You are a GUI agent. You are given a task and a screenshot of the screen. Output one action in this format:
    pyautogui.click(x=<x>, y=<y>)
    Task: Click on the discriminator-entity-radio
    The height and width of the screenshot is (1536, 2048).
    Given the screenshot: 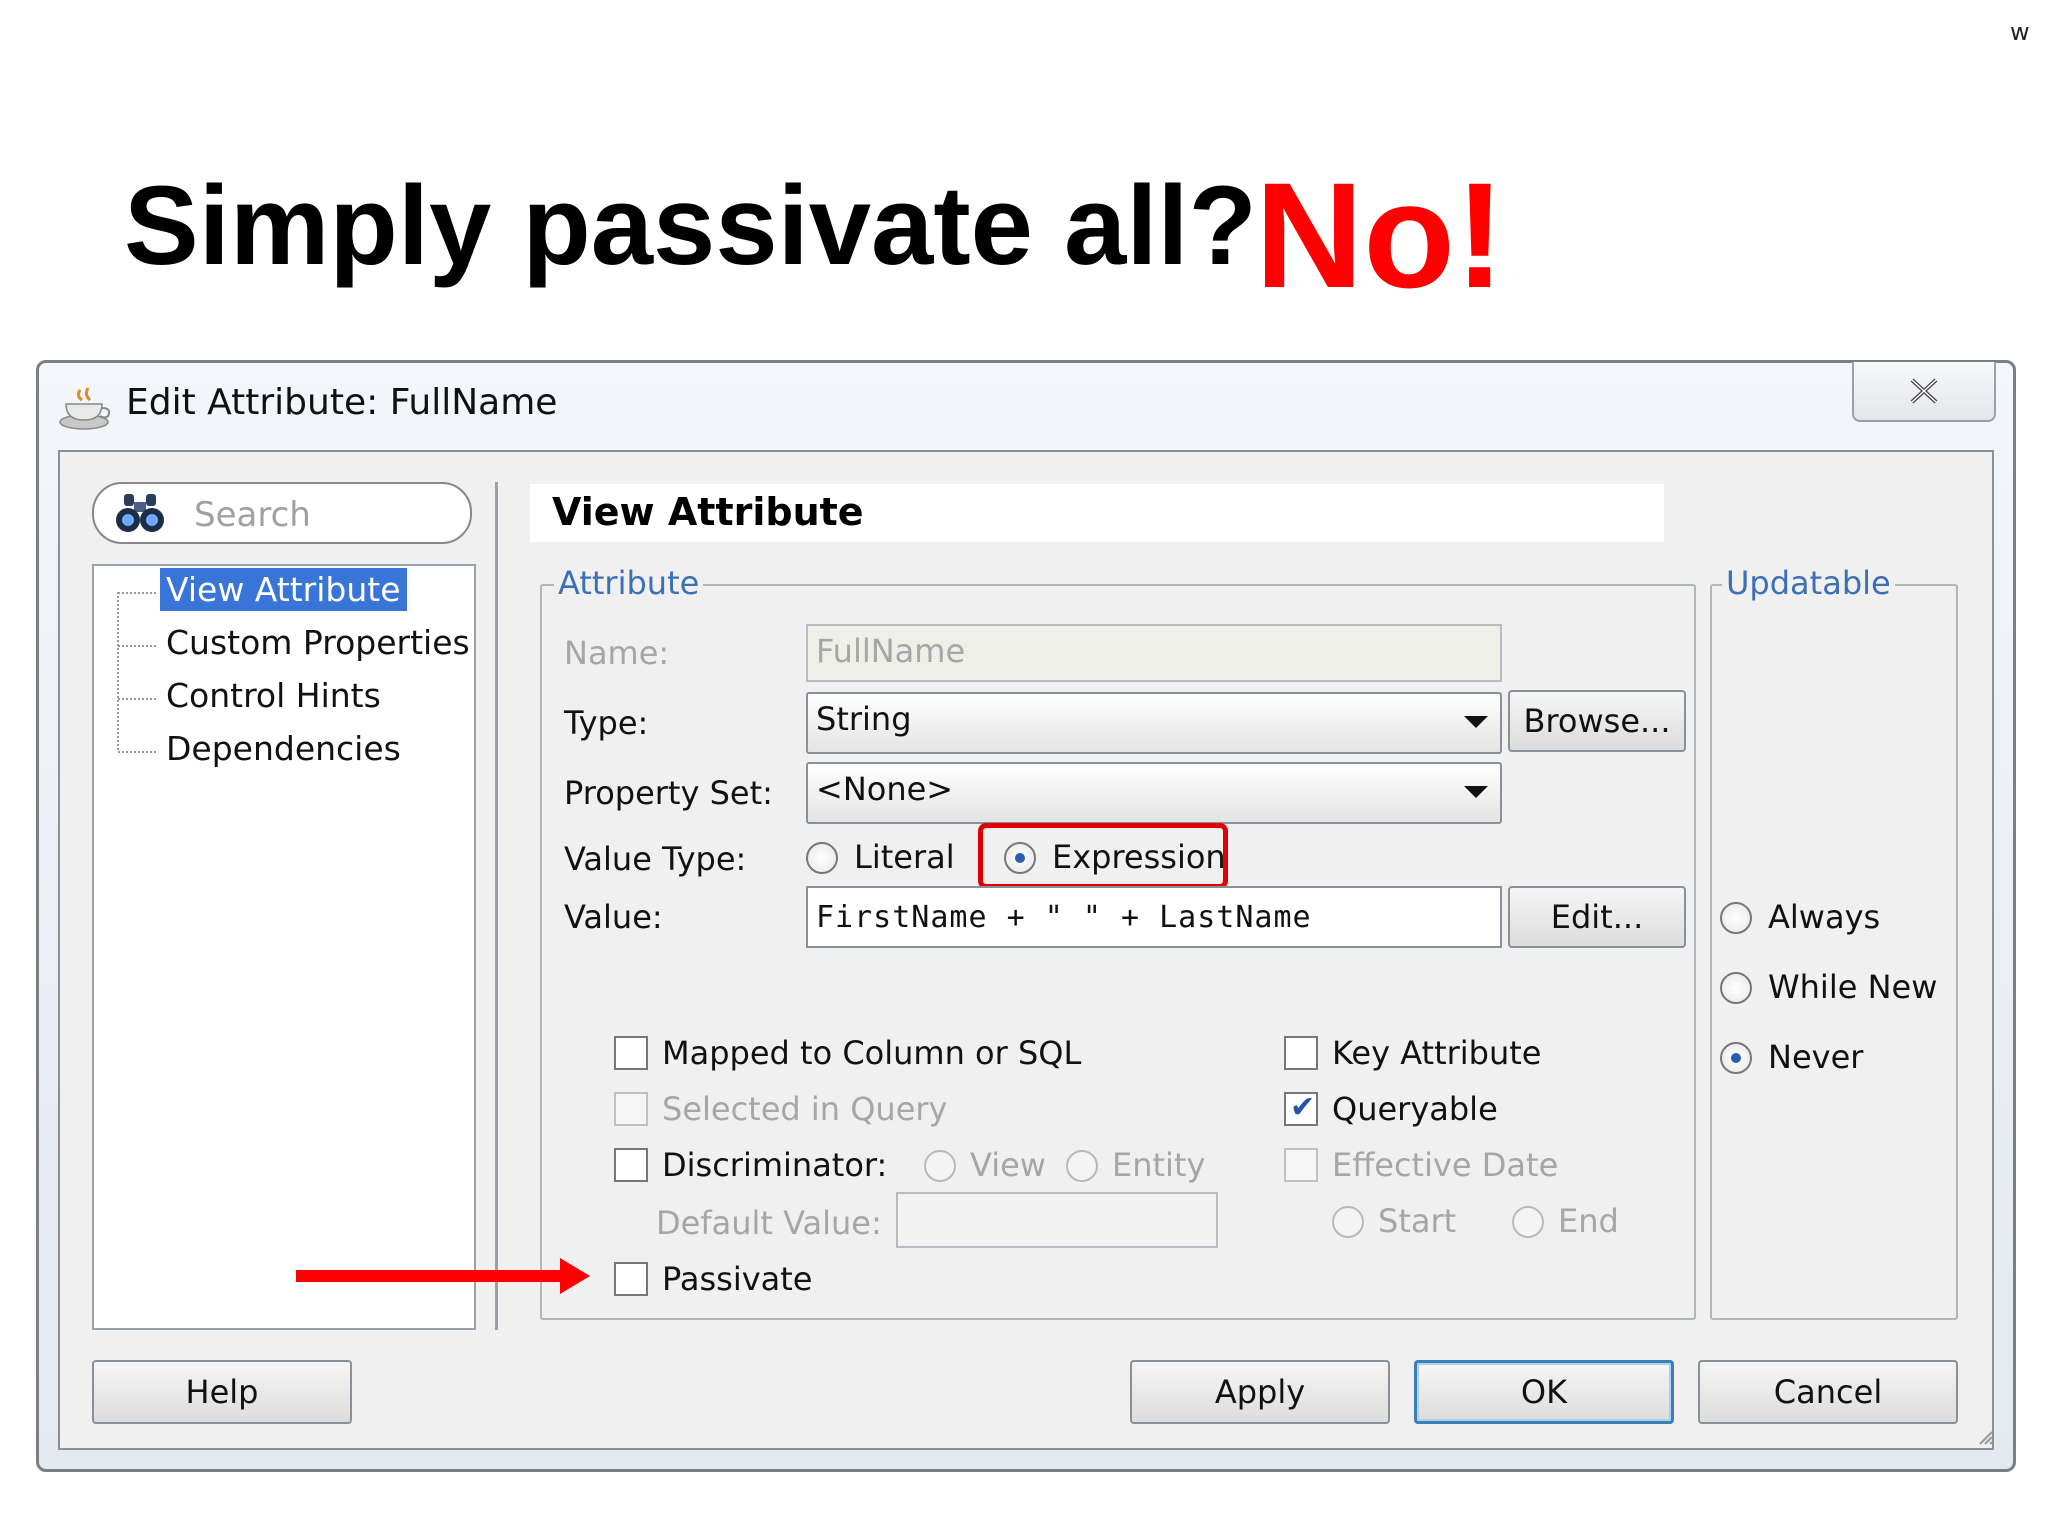 What is the action you would take?
    pyautogui.click(x=1082, y=1166)
    